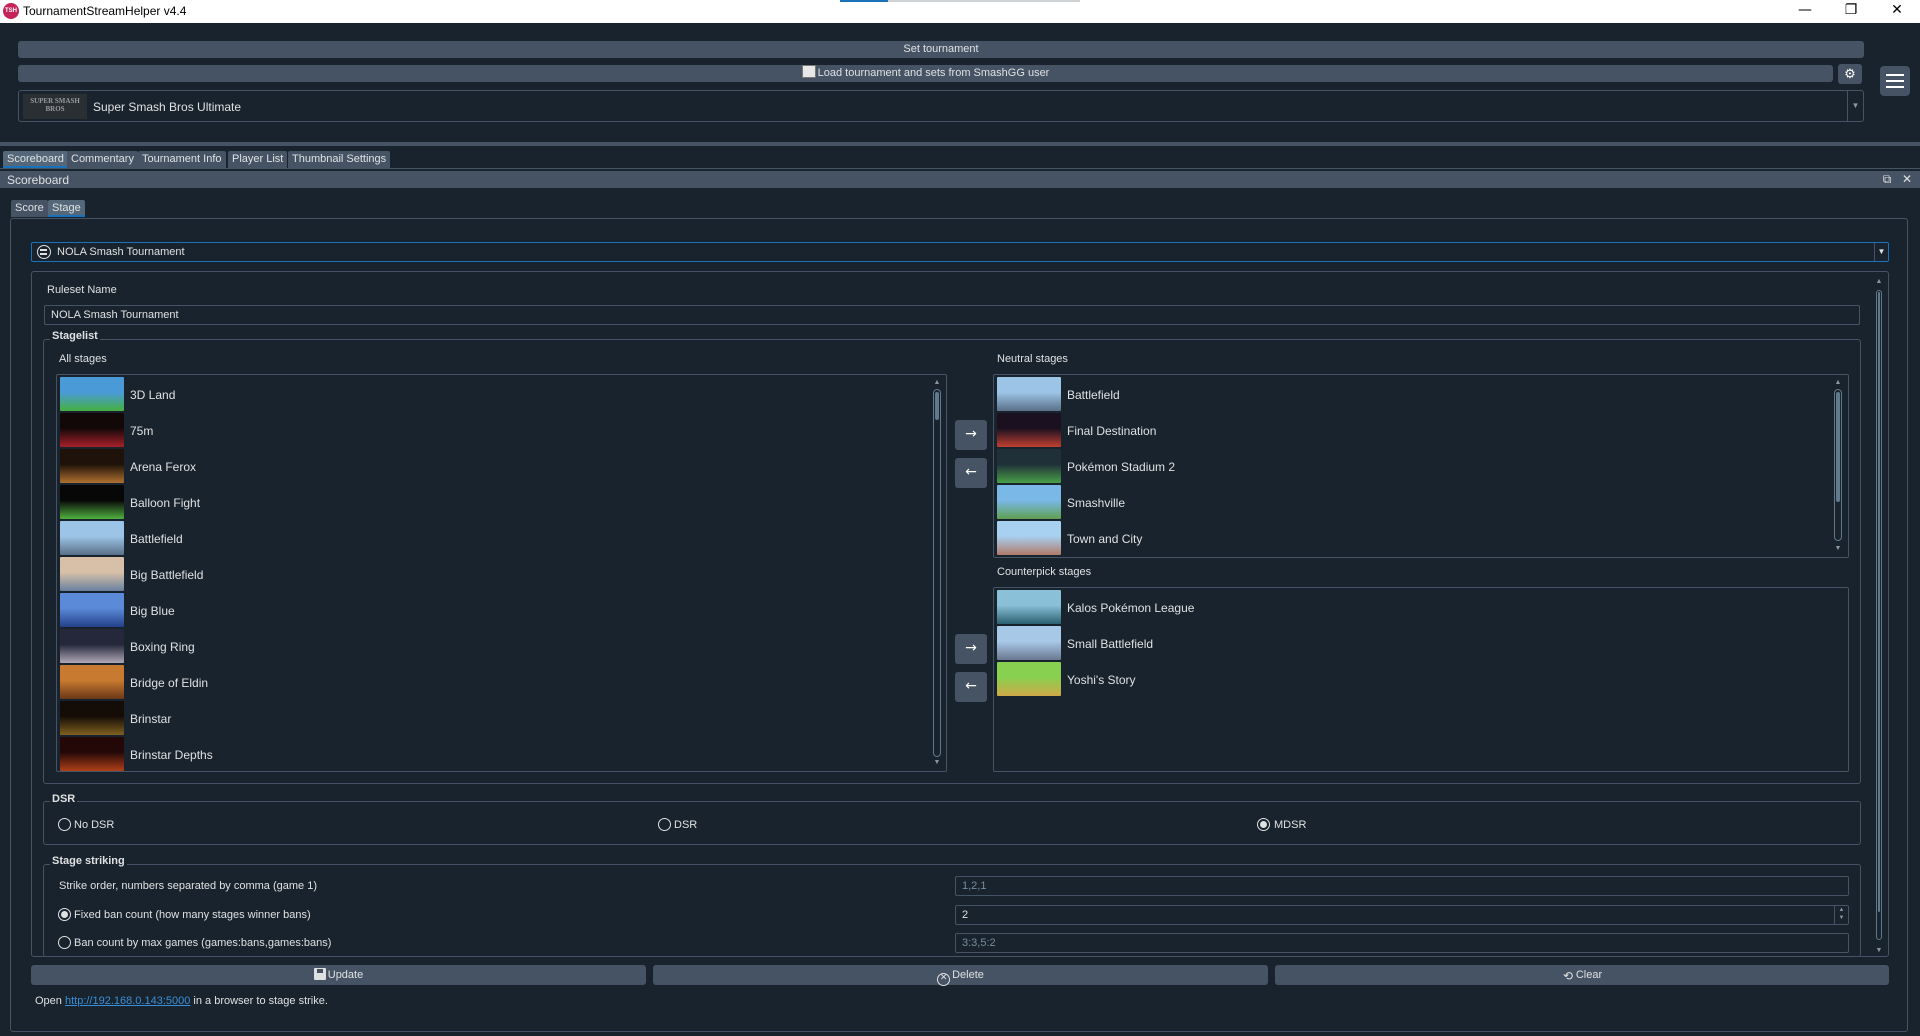  I want to click on stage-list-item: Town and City, so click(1422, 539).